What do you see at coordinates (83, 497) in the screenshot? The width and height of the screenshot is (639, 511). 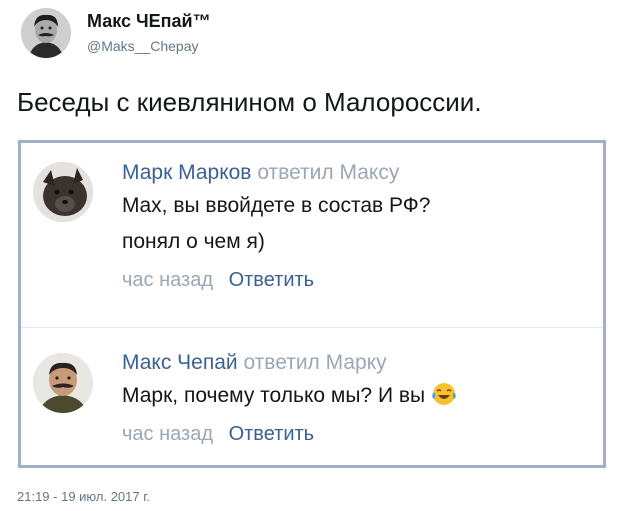 I see `tweet-timestamp: 21:19 - 19 июл. 2017 г.` at bounding box center [83, 497].